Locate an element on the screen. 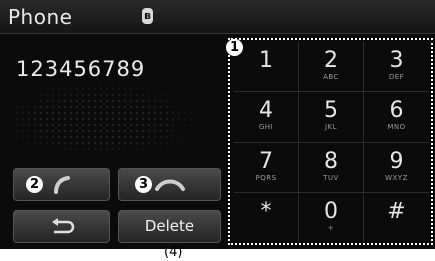  key-star: * is located at coordinates (266, 217).